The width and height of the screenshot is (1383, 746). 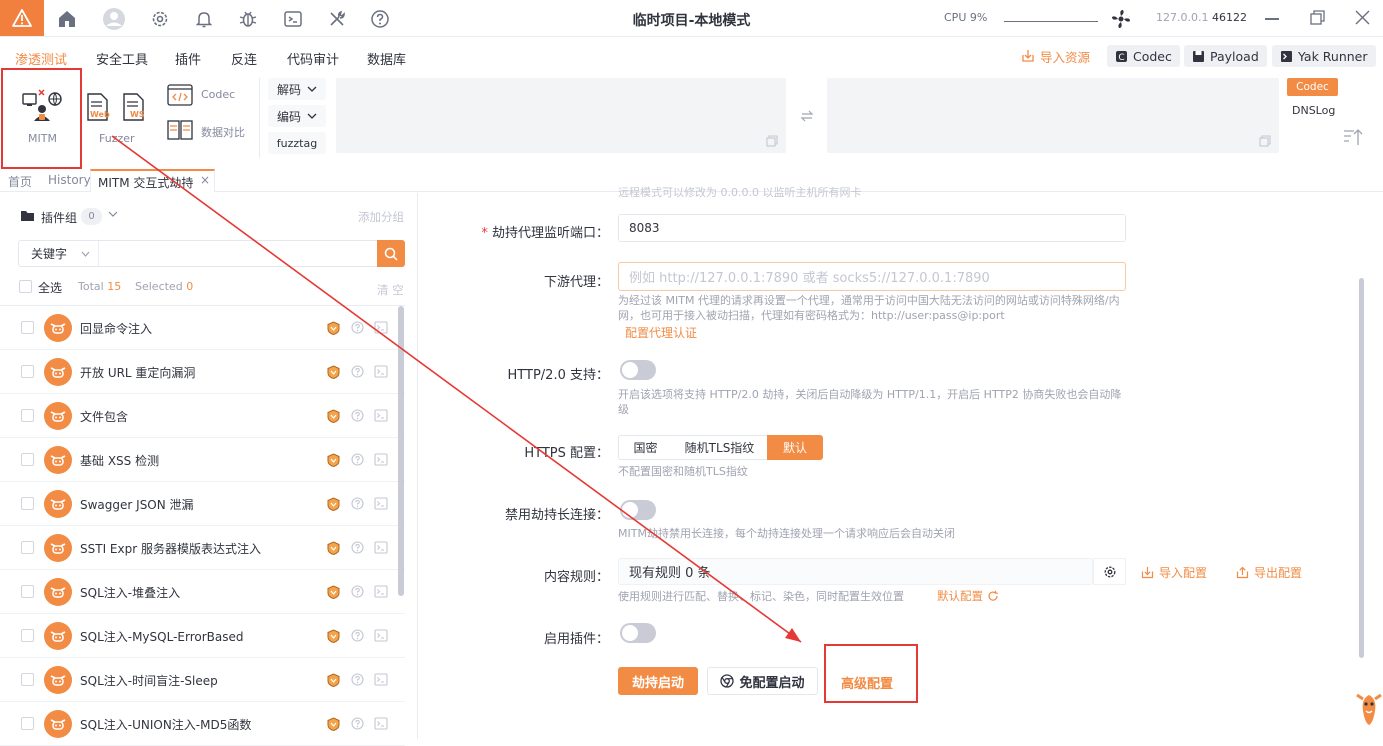 I want to click on http2-toggle, so click(x=638, y=370).